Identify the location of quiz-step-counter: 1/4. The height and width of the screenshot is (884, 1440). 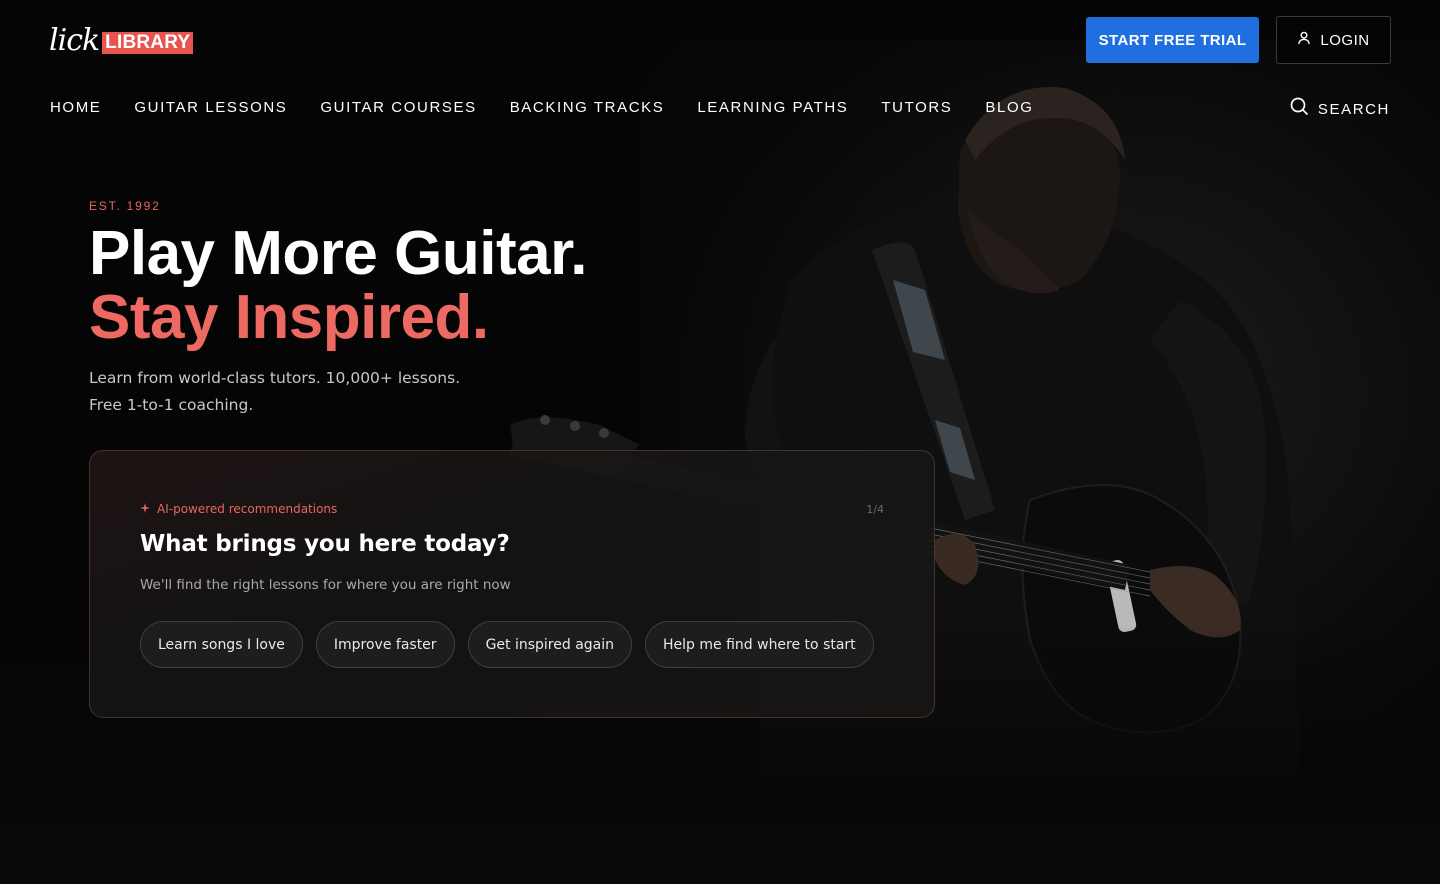
(875, 509).